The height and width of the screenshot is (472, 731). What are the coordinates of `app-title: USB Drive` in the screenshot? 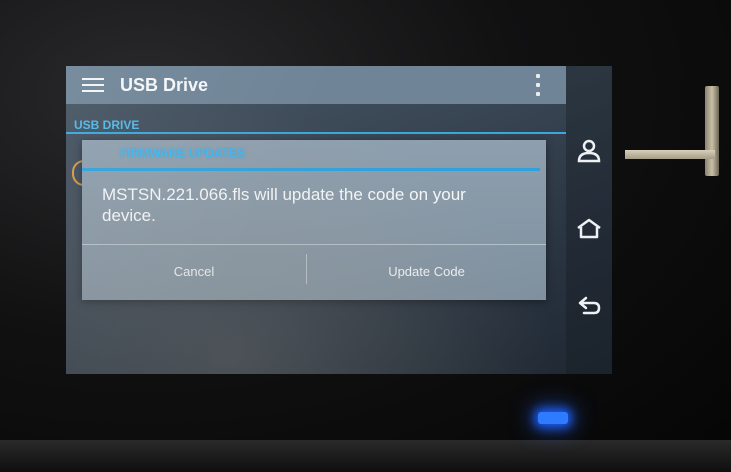 It's located at (164, 84).